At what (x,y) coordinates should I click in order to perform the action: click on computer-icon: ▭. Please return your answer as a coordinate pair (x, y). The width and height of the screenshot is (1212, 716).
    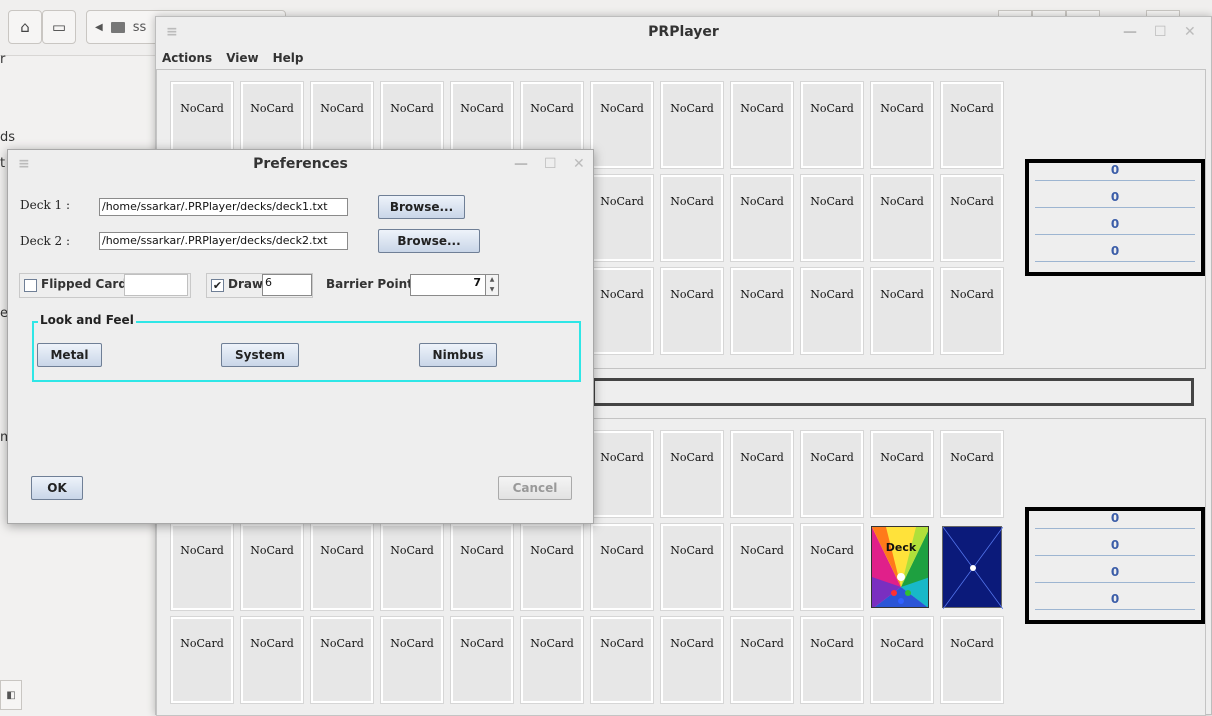
    Looking at the image, I should click on (59, 27).